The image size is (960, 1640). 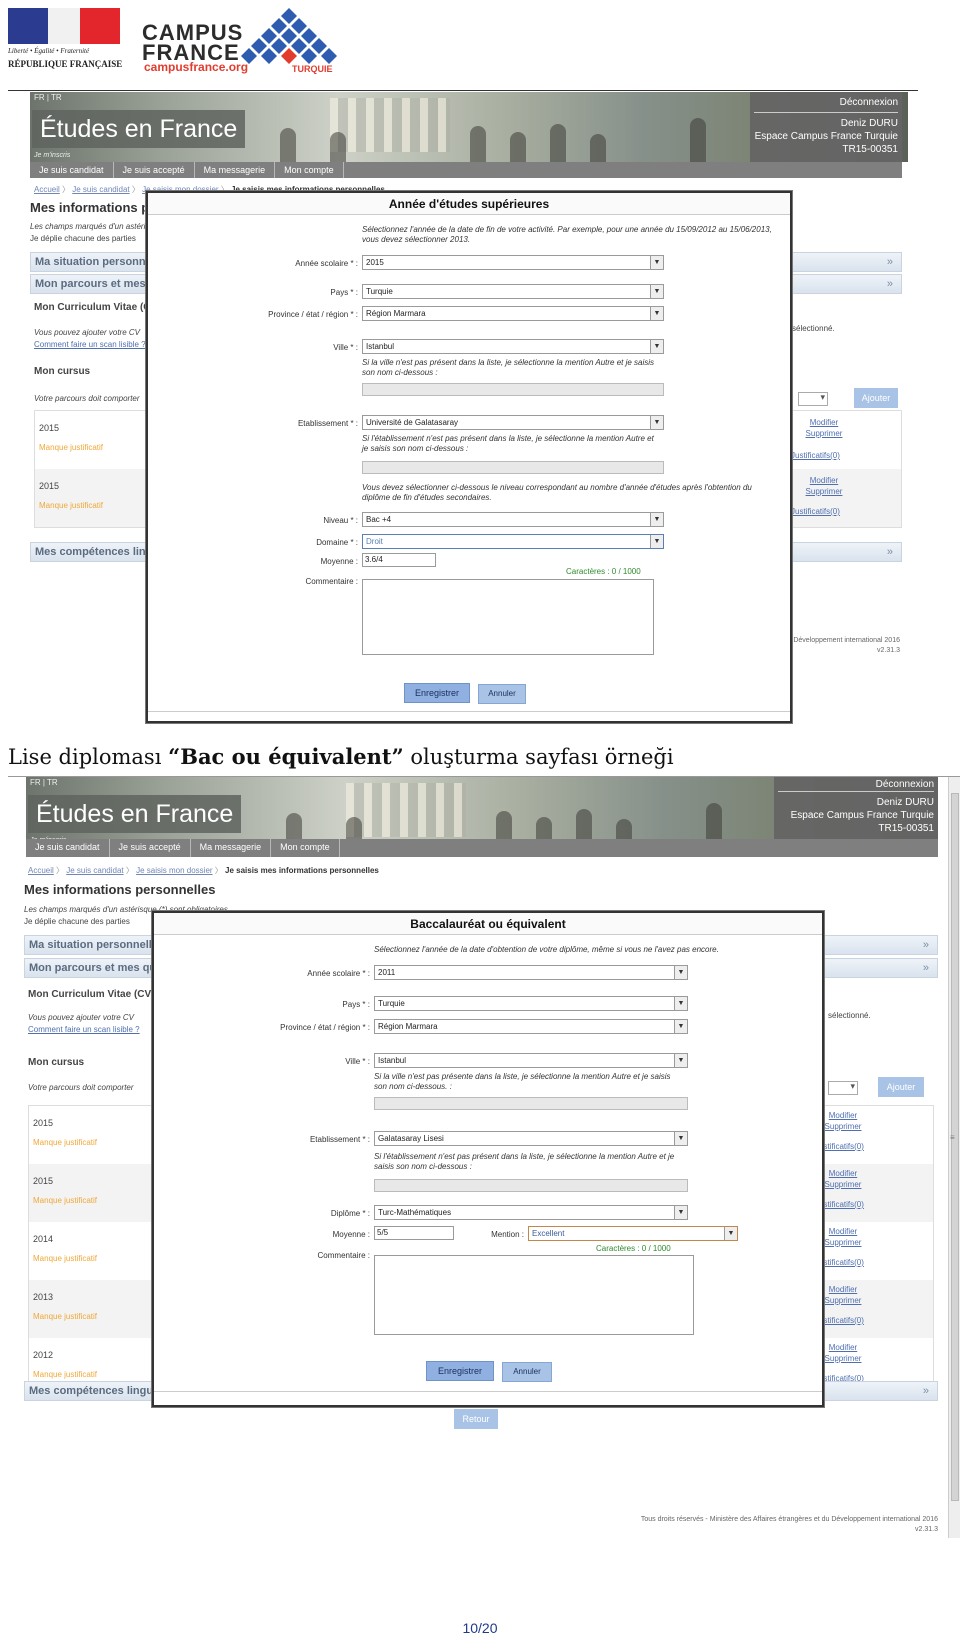 What do you see at coordinates (548, 1233) in the screenshot?
I see `select-mention-value: Excellent` at bounding box center [548, 1233].